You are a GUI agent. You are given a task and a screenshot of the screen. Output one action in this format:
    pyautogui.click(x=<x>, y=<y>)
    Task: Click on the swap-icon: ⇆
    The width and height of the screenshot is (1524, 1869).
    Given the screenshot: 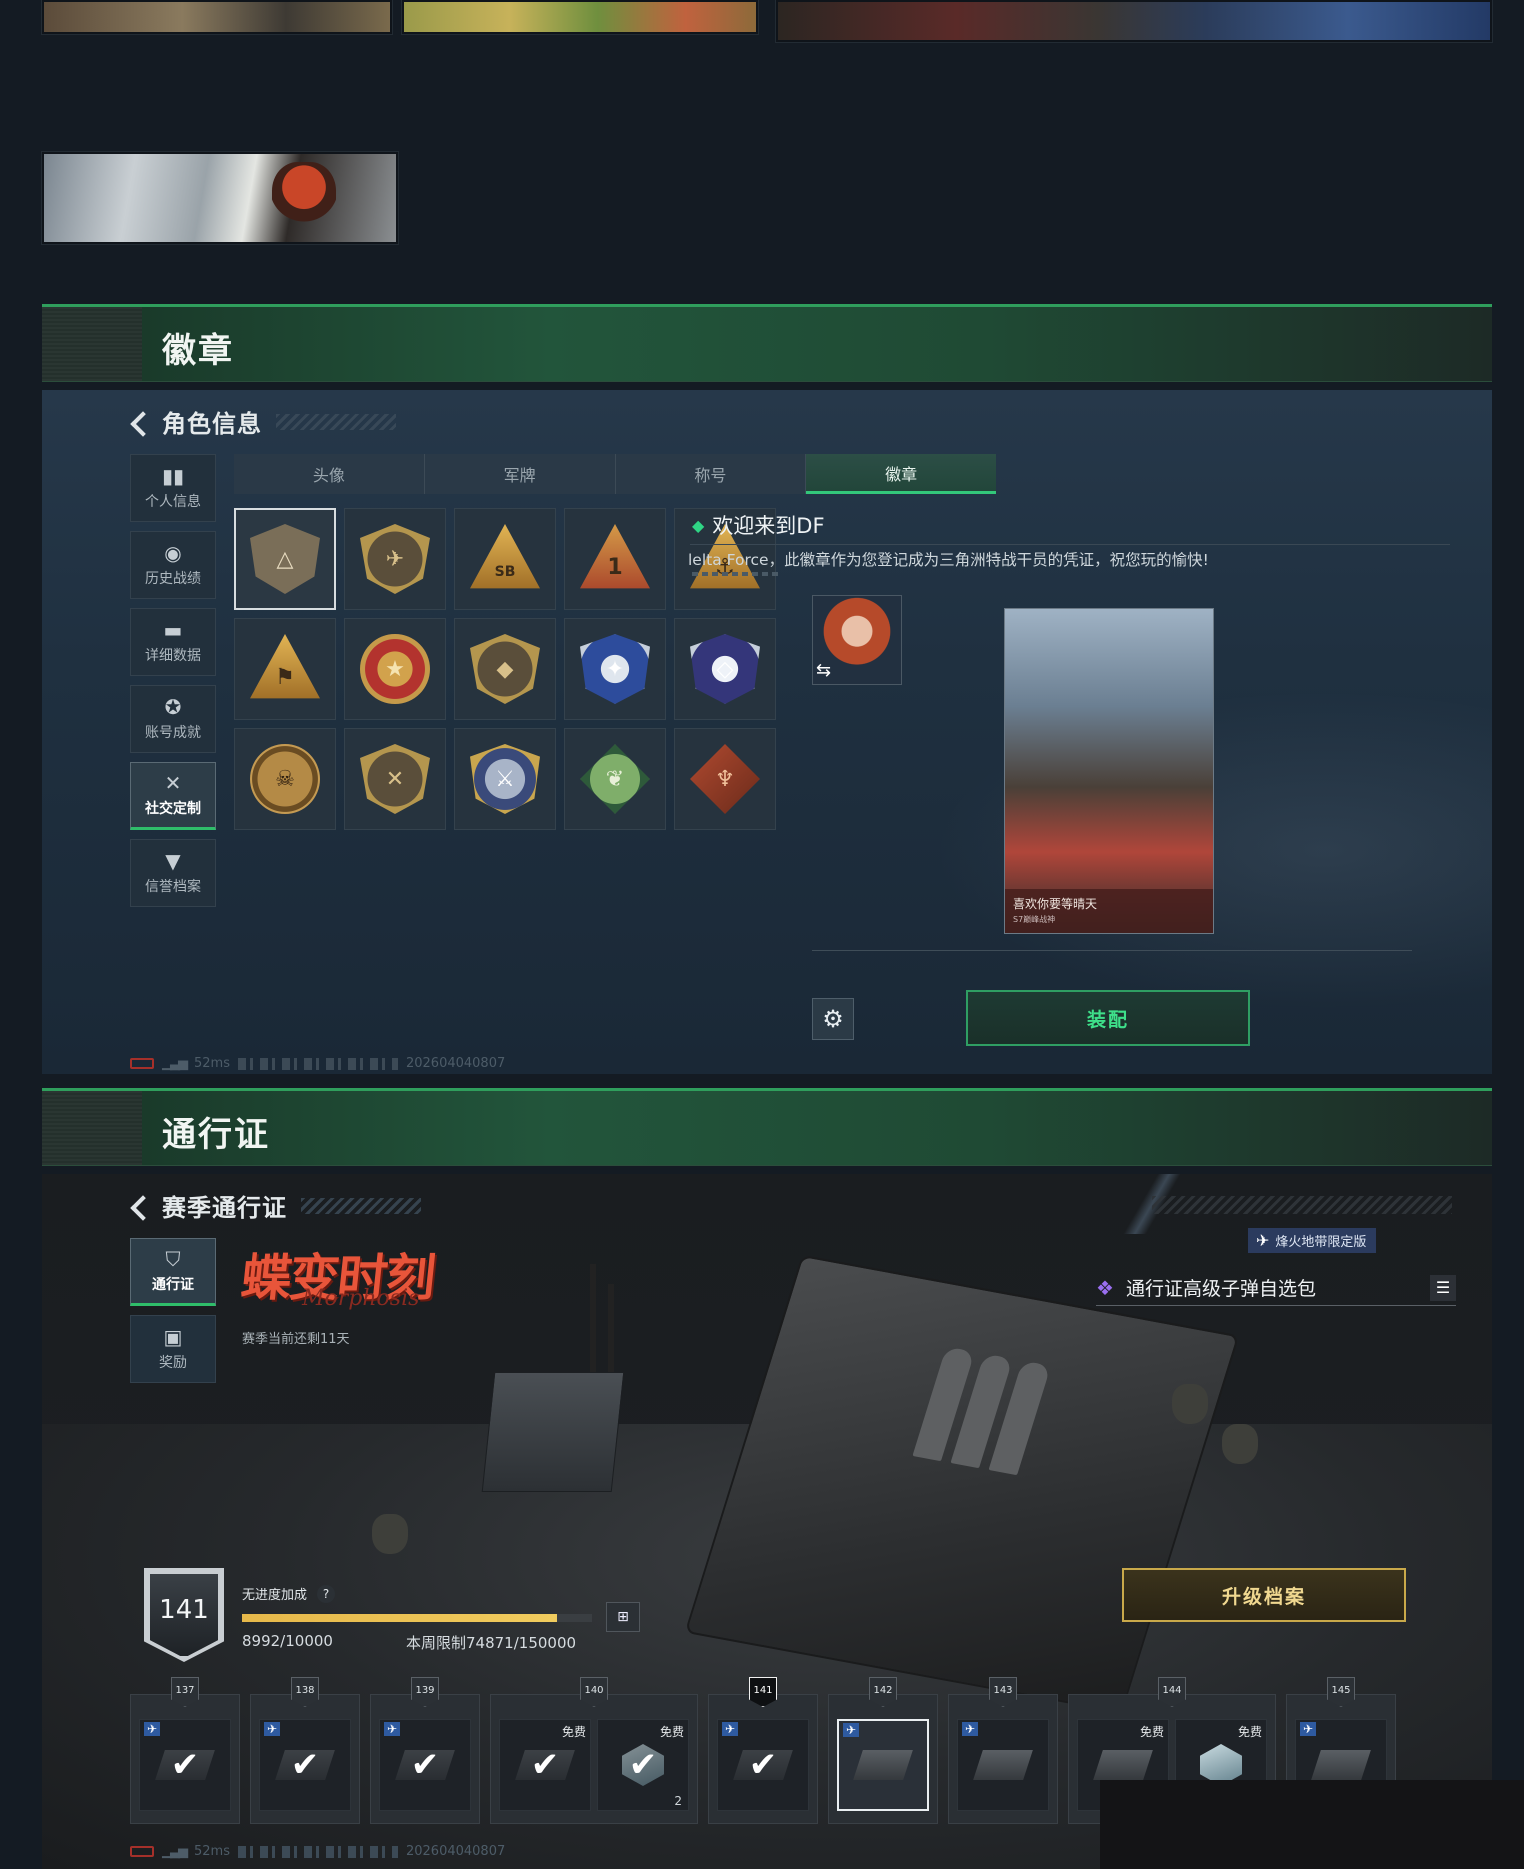 What is the action you would take?
    pyautogui.click(x=823, y=670)
    